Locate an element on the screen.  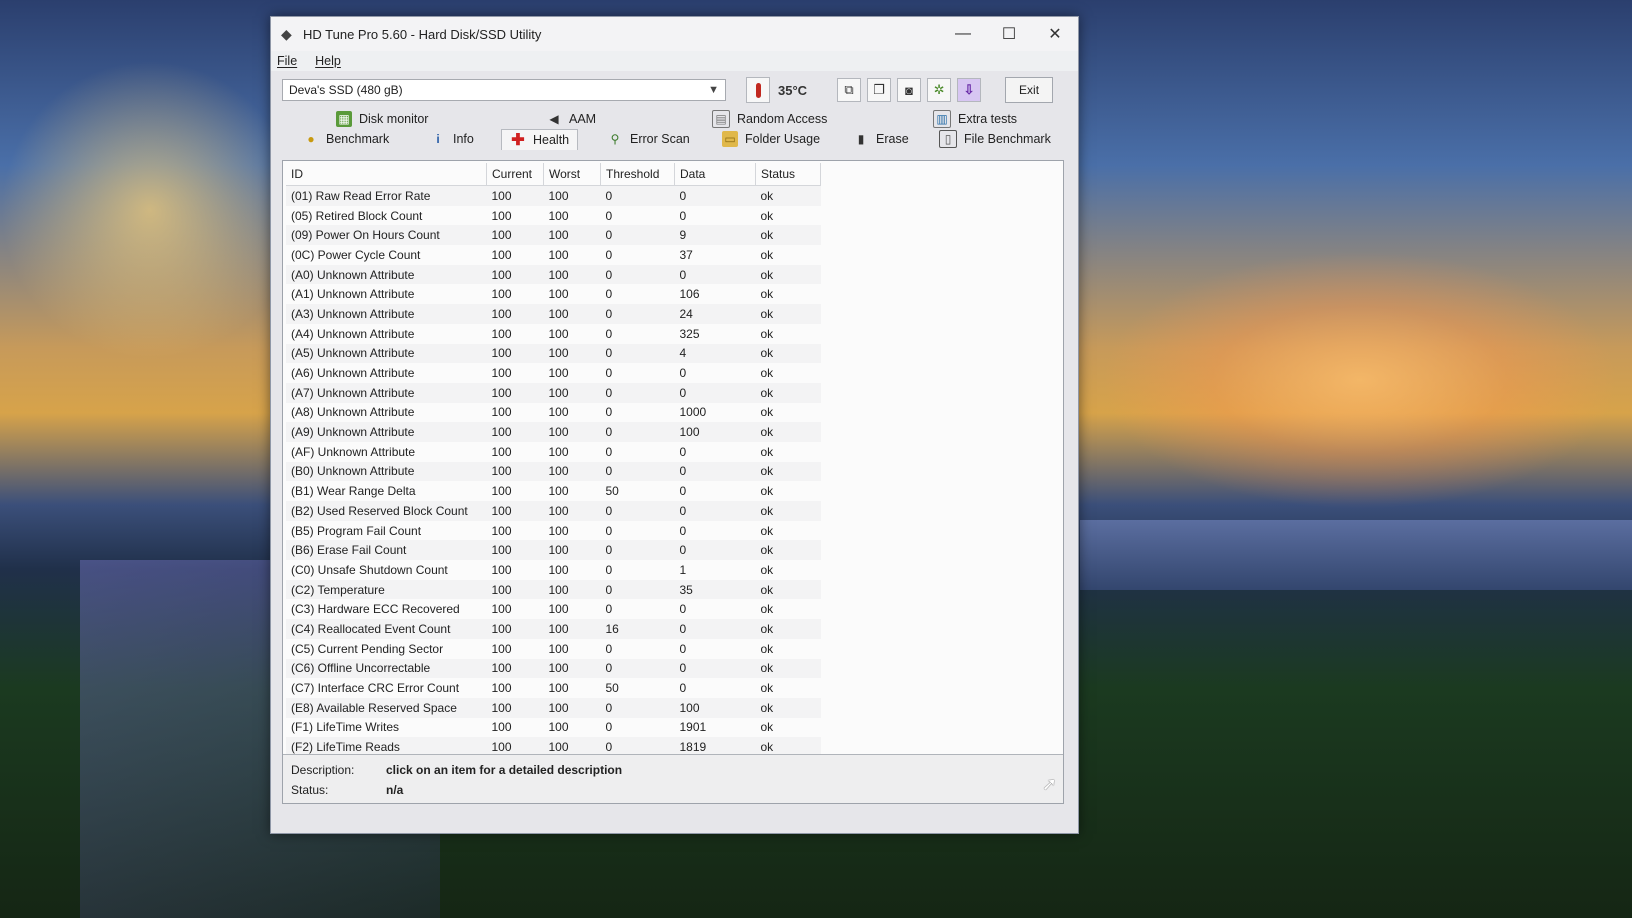
table-row: (C4) Reallocated Event Count 100 100 16 0 ok is located at coordinates (553, 629).